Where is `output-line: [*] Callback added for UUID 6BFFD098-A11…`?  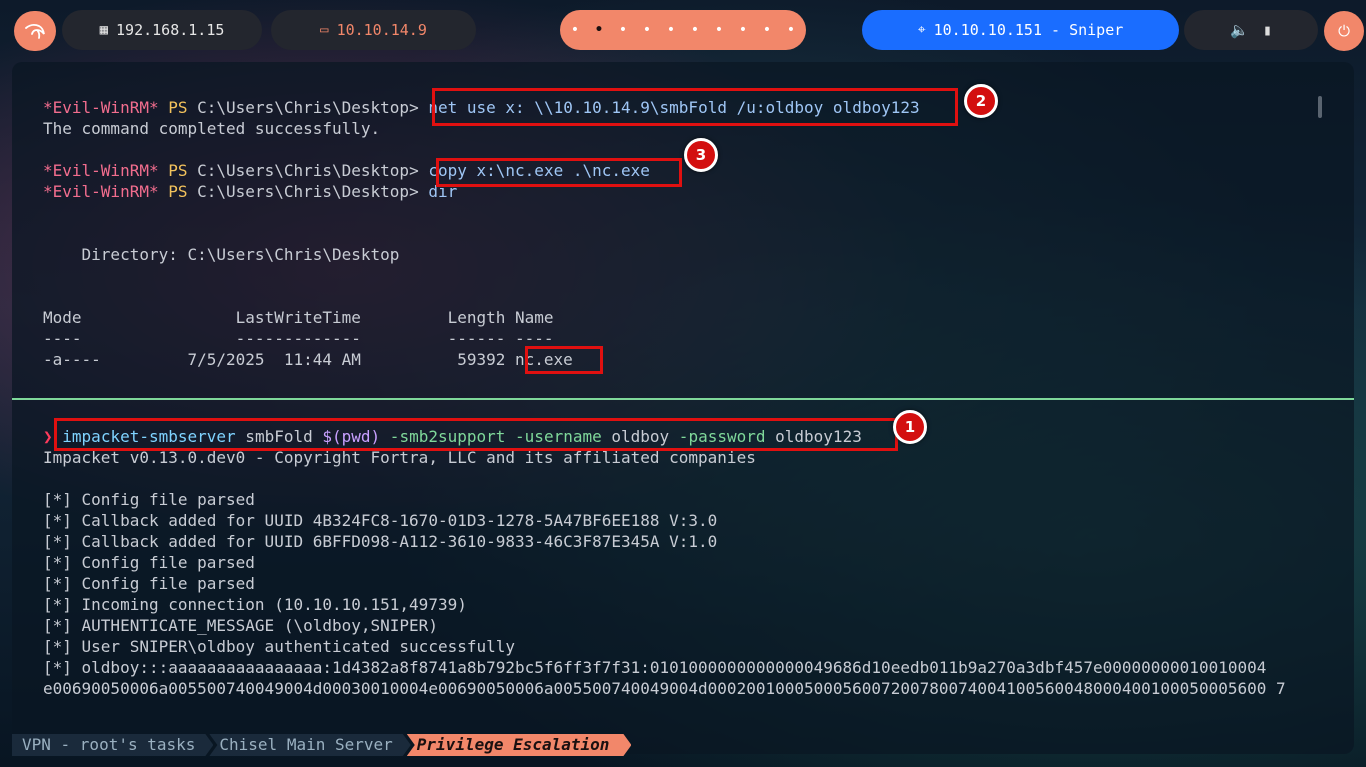
output-line: [*] Callback added for UUID 6BFFD098-A11… is located at coordinates (380, 541).